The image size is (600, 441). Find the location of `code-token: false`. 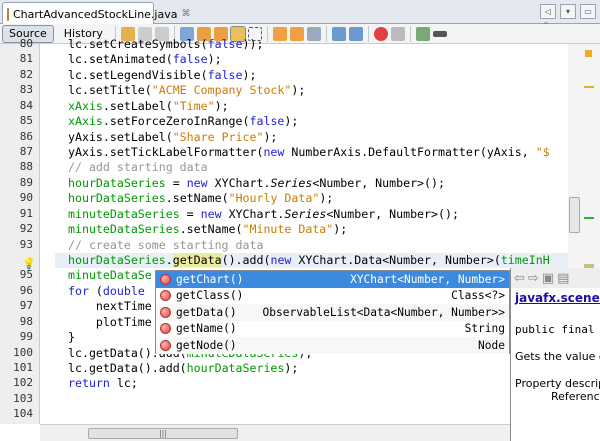

code-token: false is located at coordinates (190, 59).